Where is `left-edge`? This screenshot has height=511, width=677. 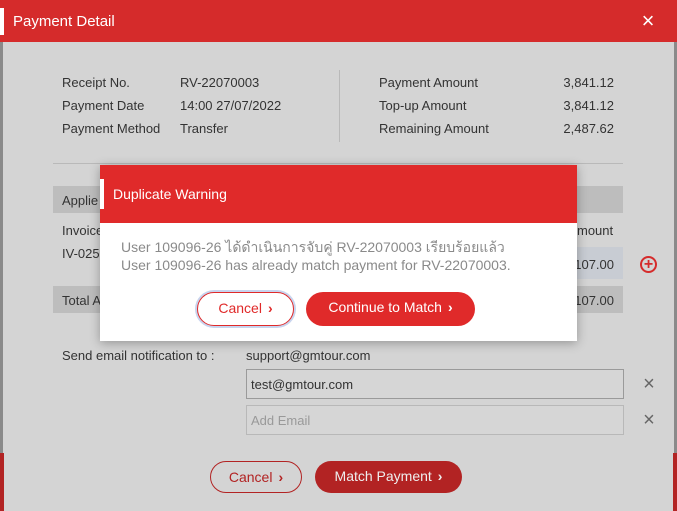 left-edge is located at coordinates (1, 257).